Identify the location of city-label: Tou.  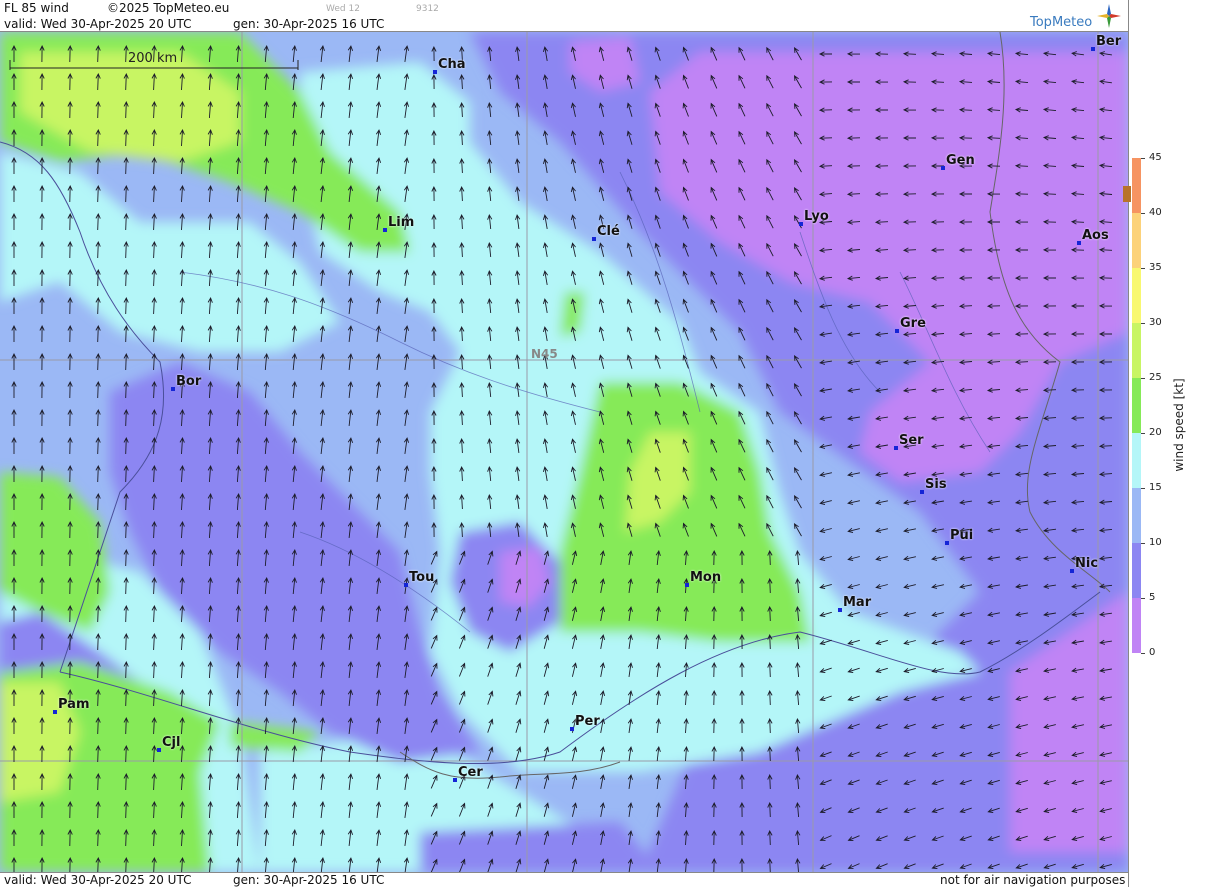
(422, 577).